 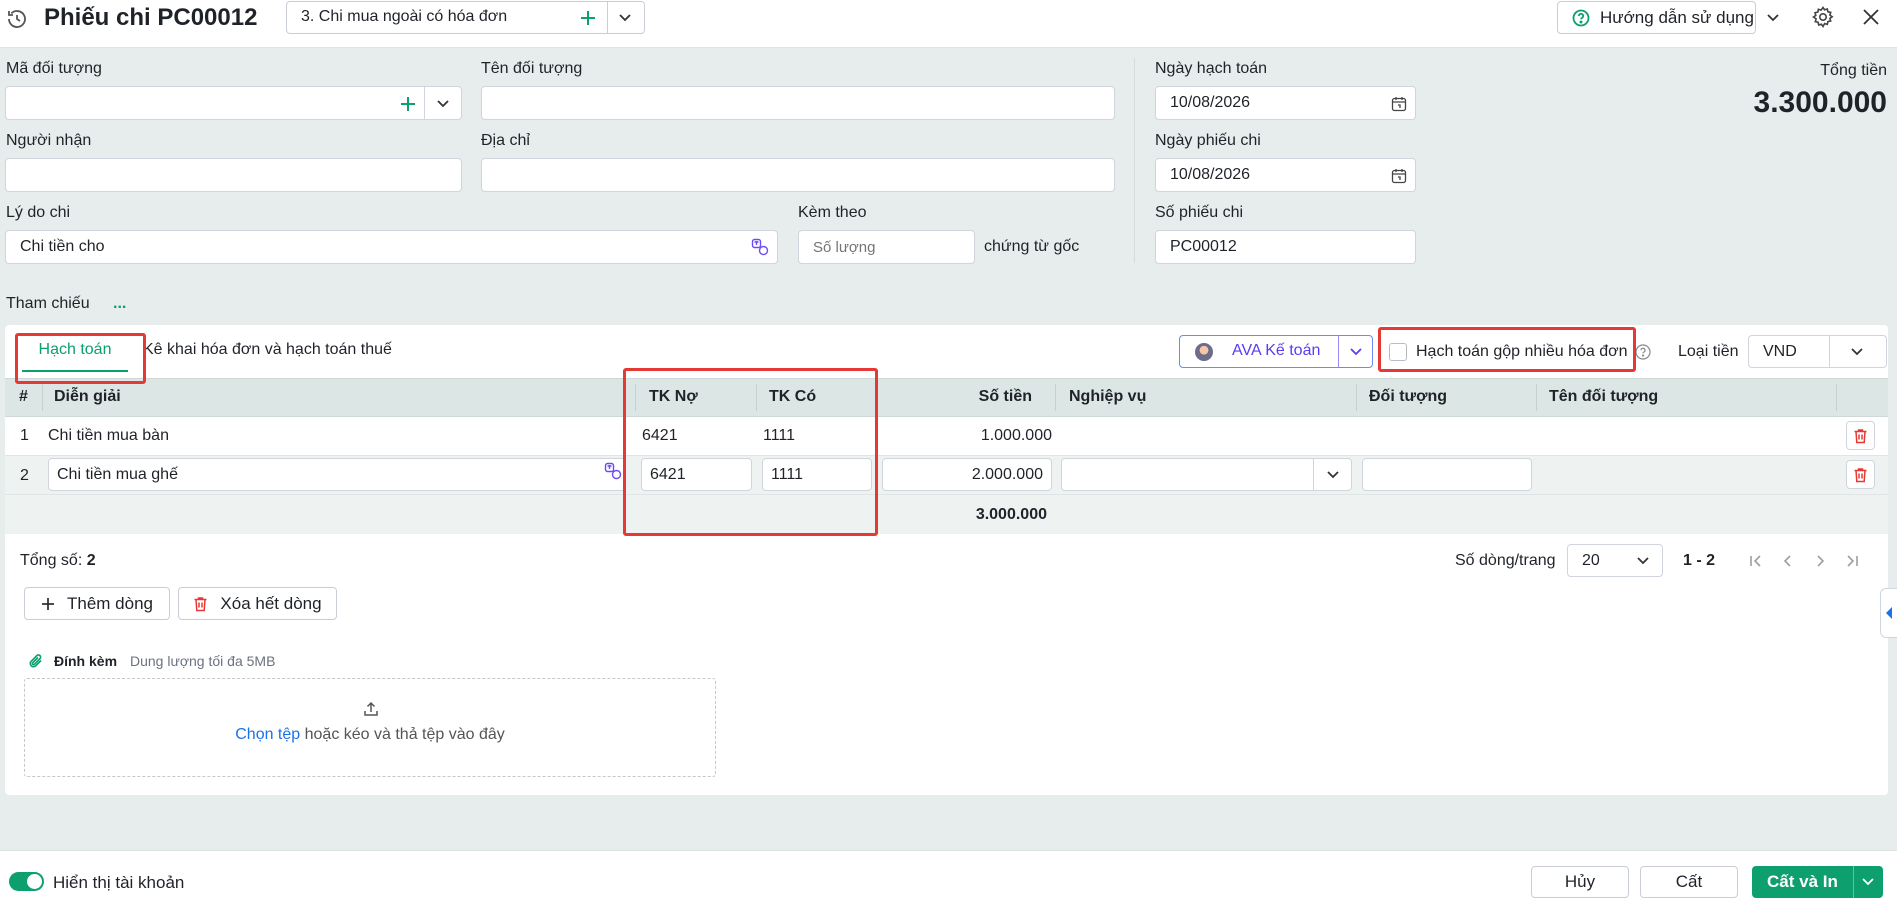 What do you see at coordinates (1689, 882) in the screenshot?
I see `save-button: Cất` at bounding box center [1689, 882].